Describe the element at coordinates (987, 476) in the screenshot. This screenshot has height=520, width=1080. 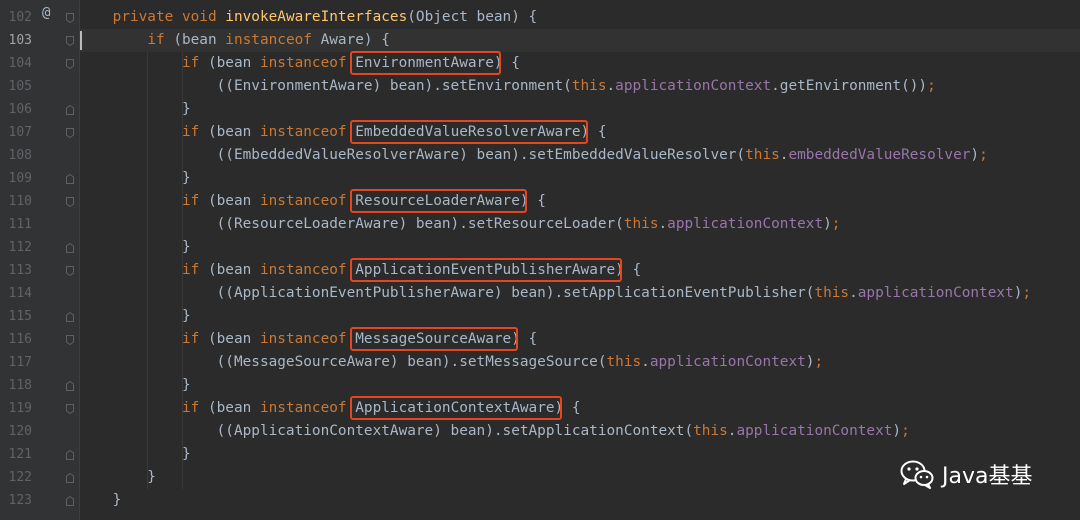
I see `watermark-text: Java基基` at that location.